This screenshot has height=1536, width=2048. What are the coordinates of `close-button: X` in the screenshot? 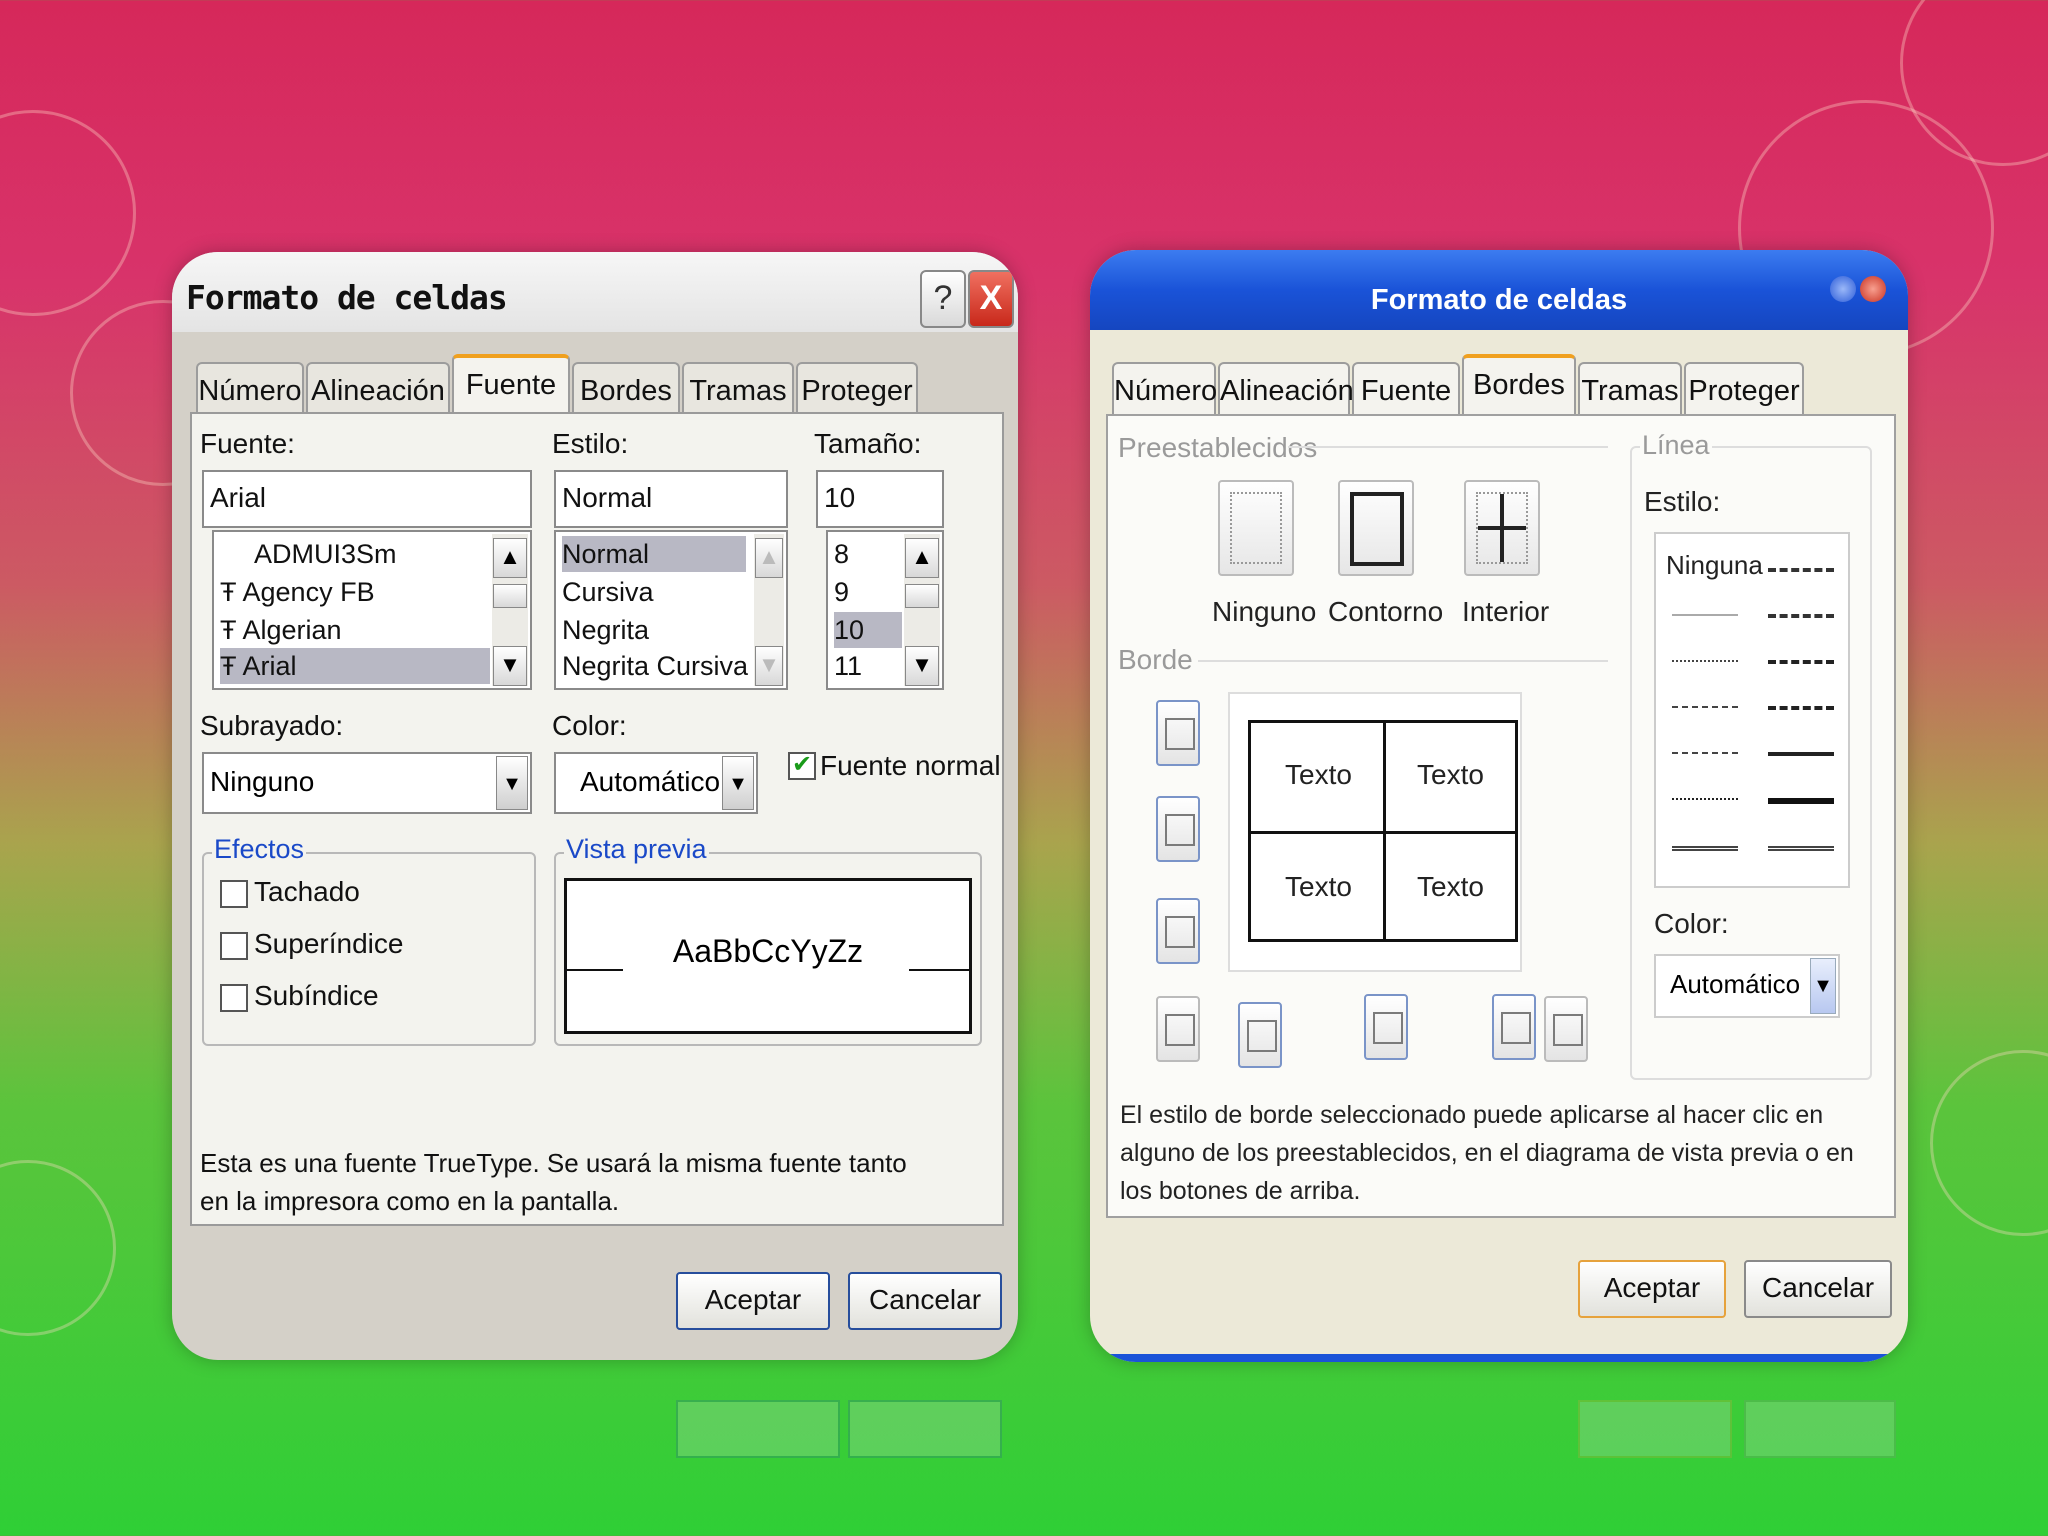 It's located at (991, 299).